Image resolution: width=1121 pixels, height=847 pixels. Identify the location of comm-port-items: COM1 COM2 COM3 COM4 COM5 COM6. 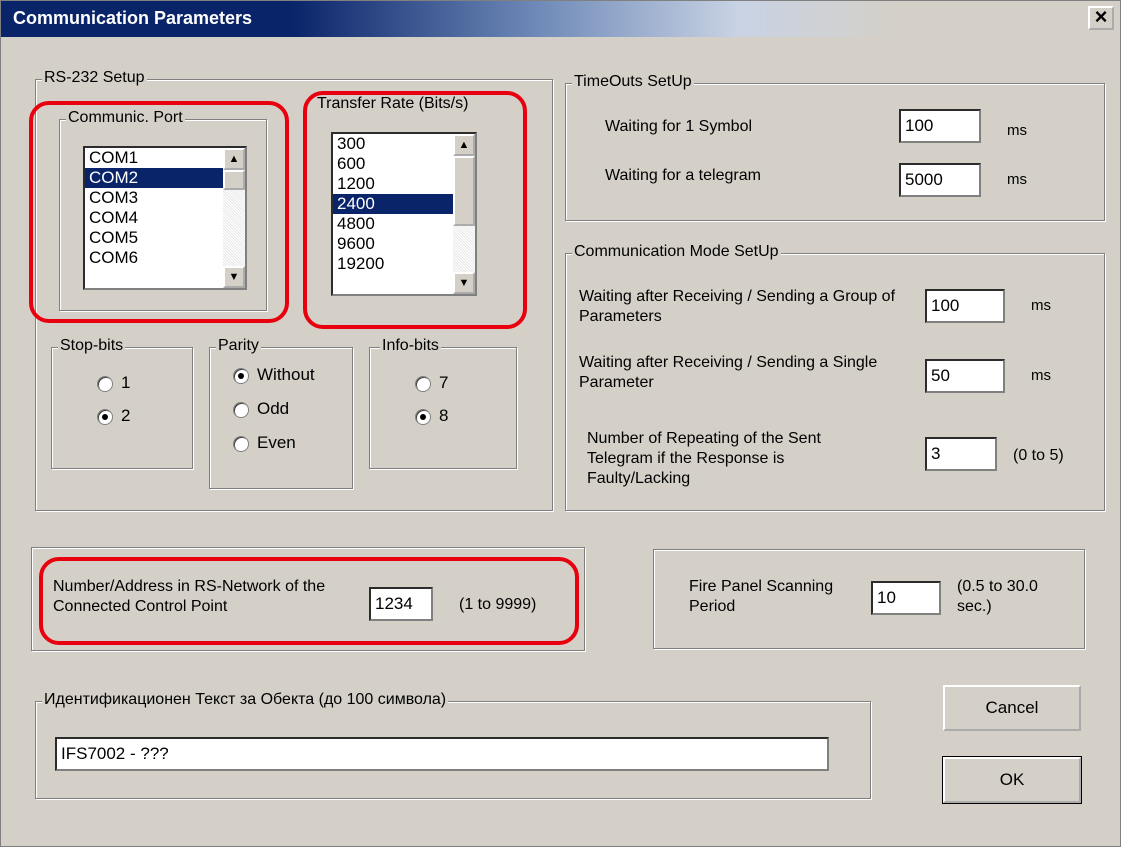
(165, 208).